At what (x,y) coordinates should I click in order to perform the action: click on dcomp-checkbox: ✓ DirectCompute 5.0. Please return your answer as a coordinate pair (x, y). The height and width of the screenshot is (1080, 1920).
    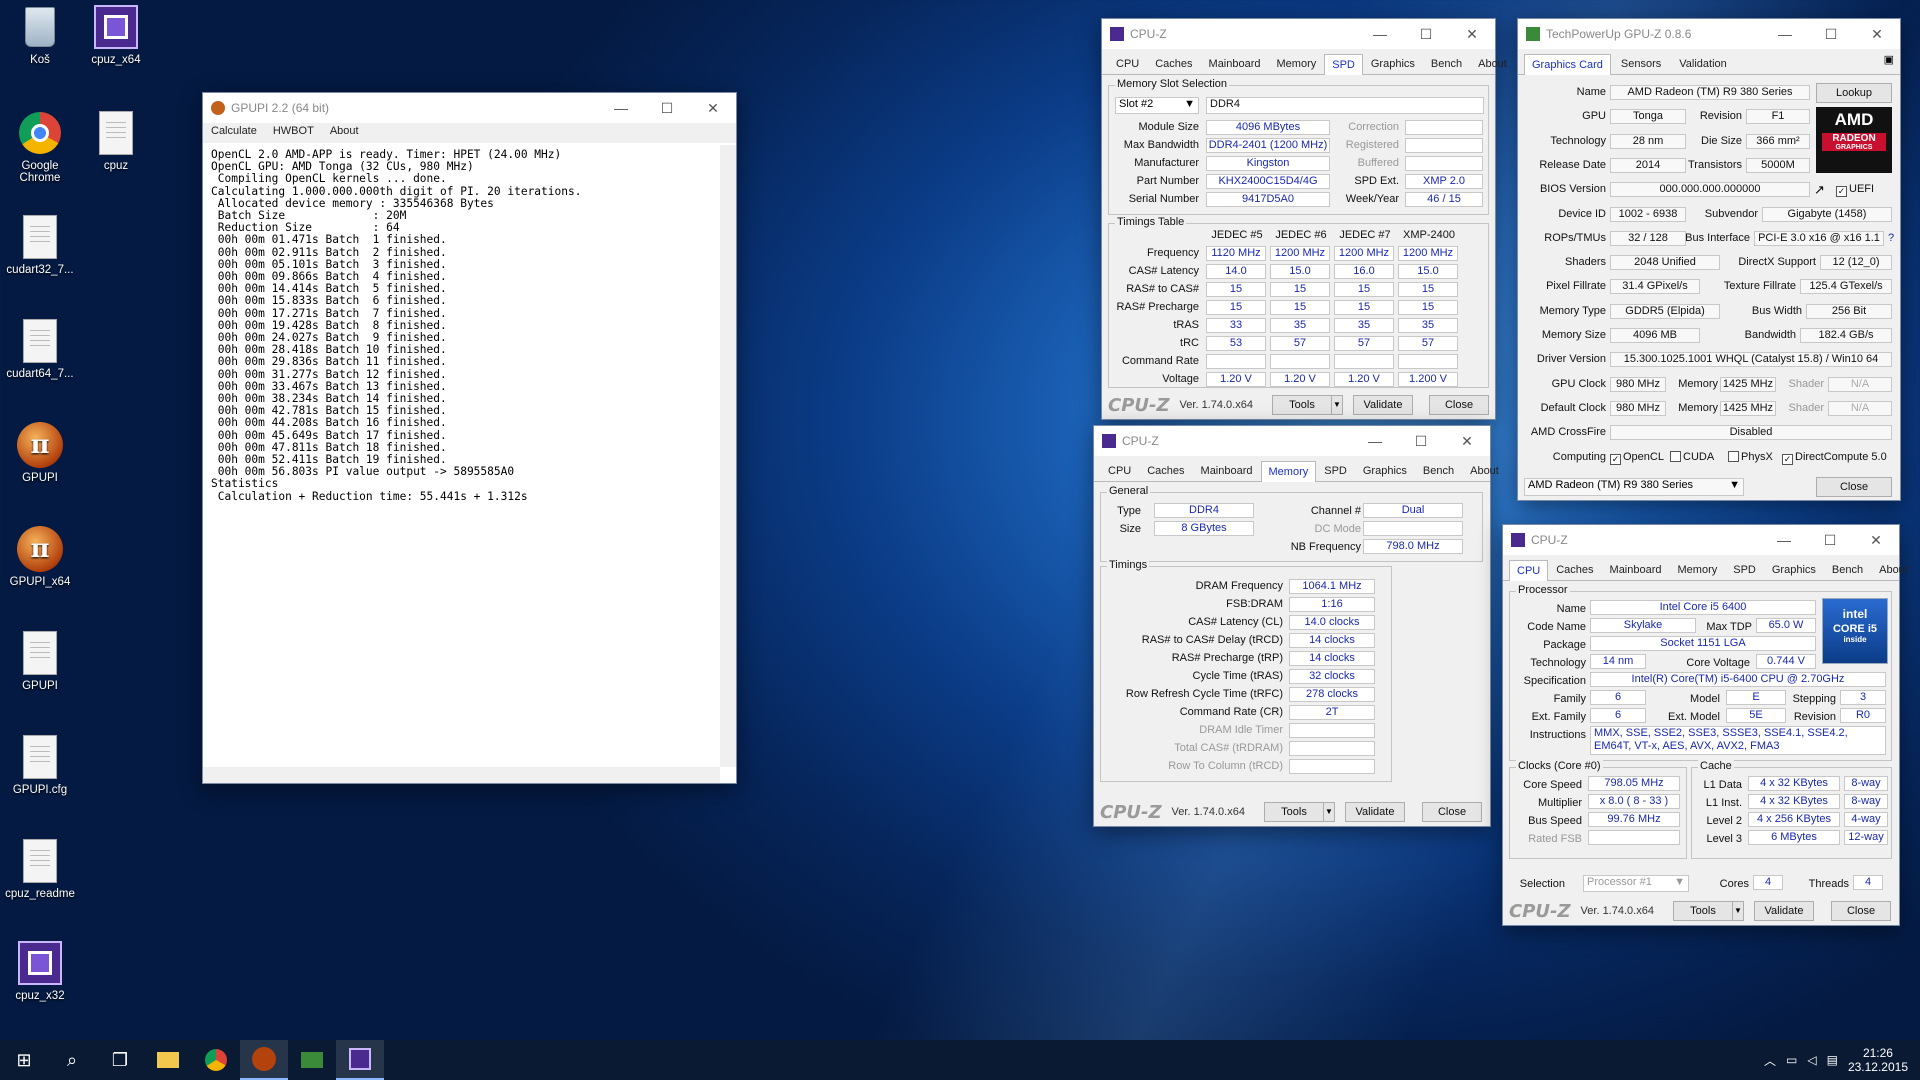
    Looking at the image, I should click on (1834, 458).